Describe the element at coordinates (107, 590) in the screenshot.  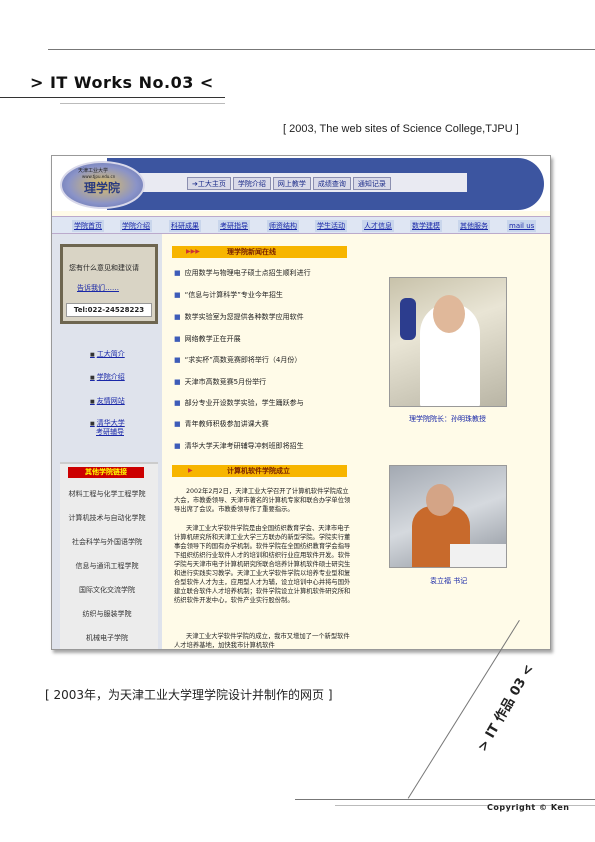
I see `other-college-link: 国际文化交流学院` at that location.